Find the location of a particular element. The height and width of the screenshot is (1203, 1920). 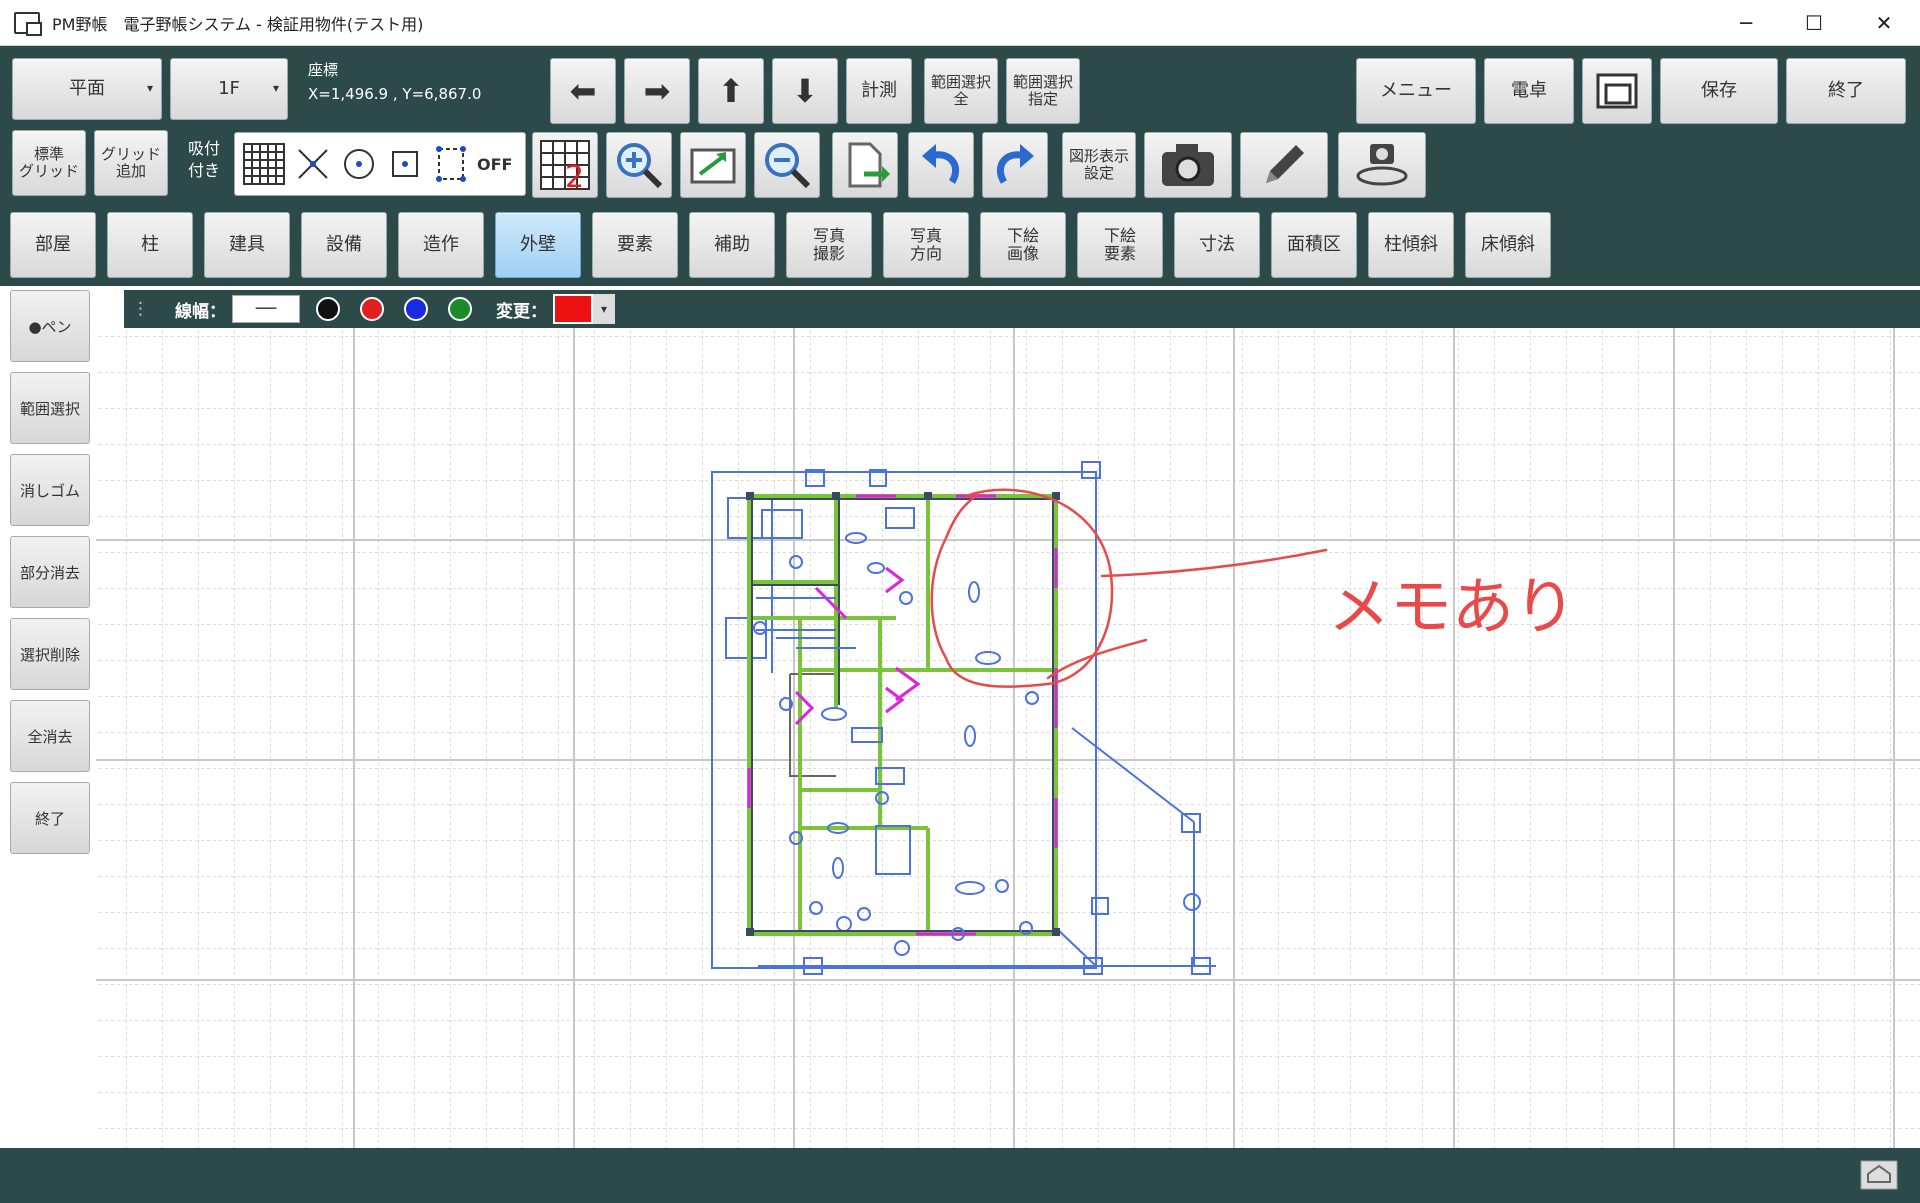

window-switch-button is located at coordinates (1617, 91).